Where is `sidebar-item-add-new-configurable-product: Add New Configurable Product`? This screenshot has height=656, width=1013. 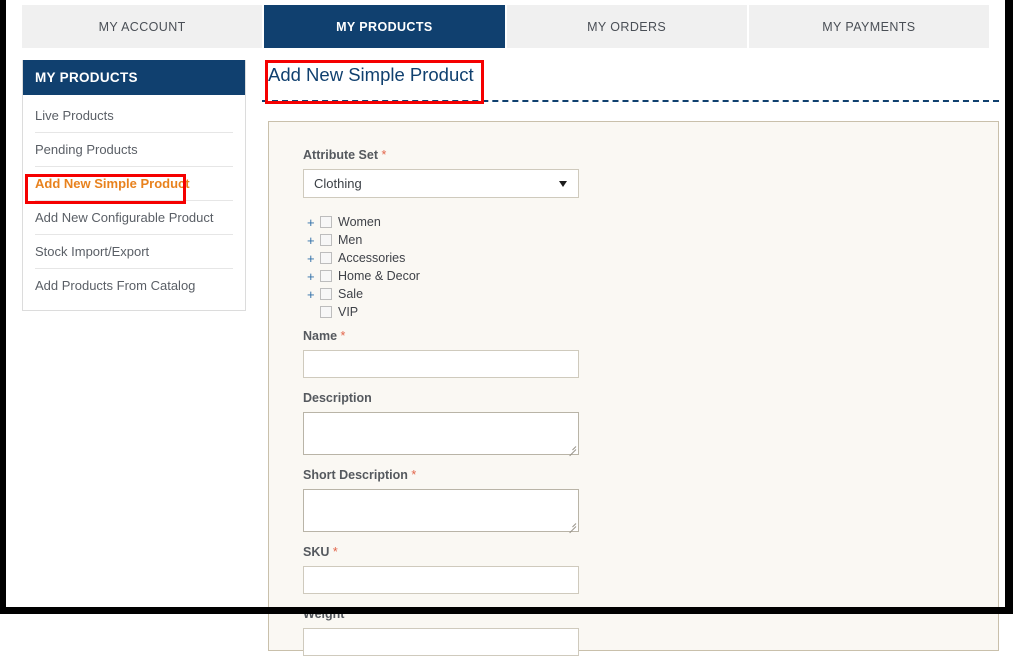
sidebar-item-add-new-configurable-product: Add New Configurable Product is located at coordinates (134, 218).